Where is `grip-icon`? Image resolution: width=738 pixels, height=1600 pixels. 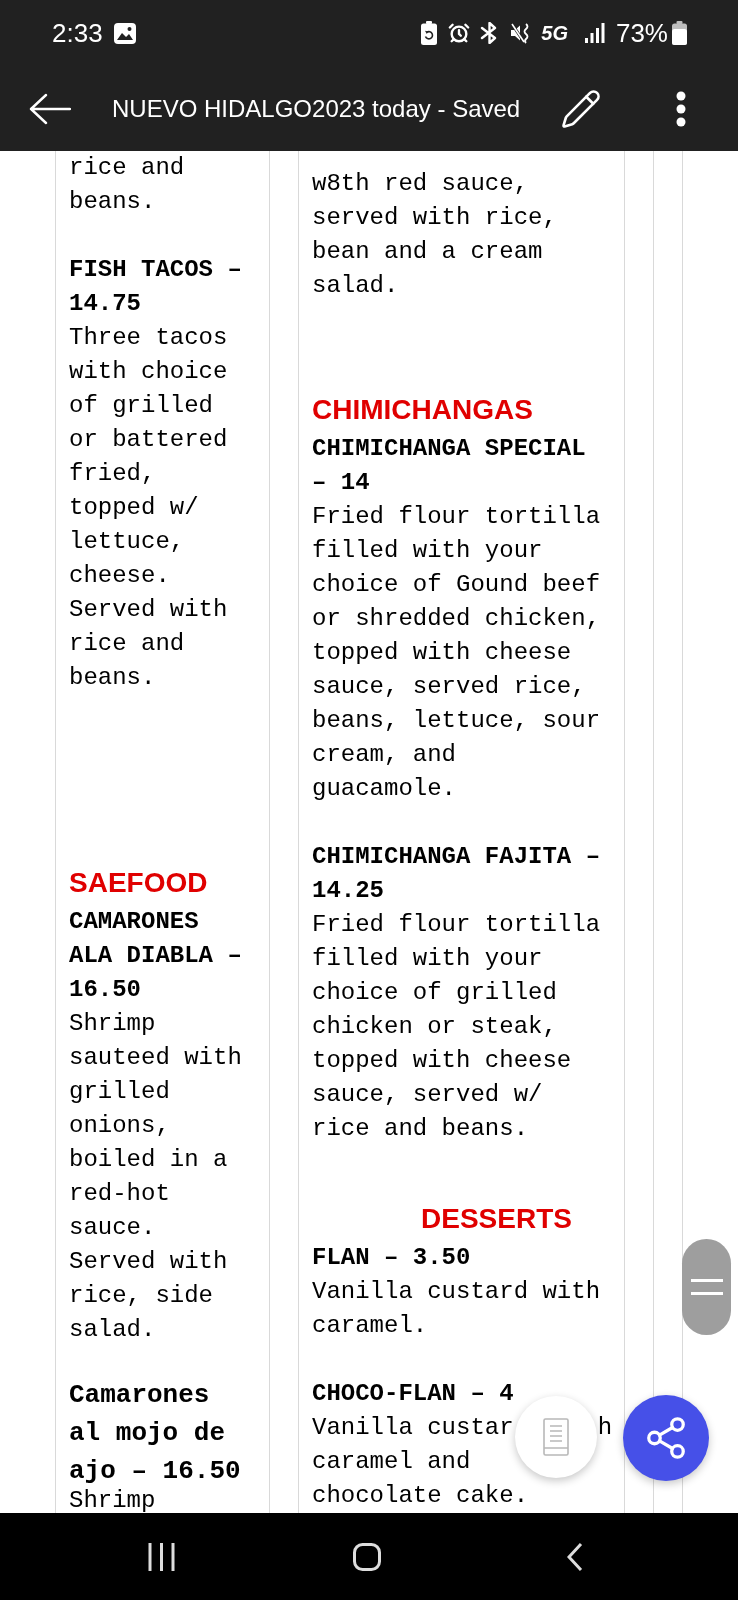
grip-icon is located at coordinates (706, 1287).